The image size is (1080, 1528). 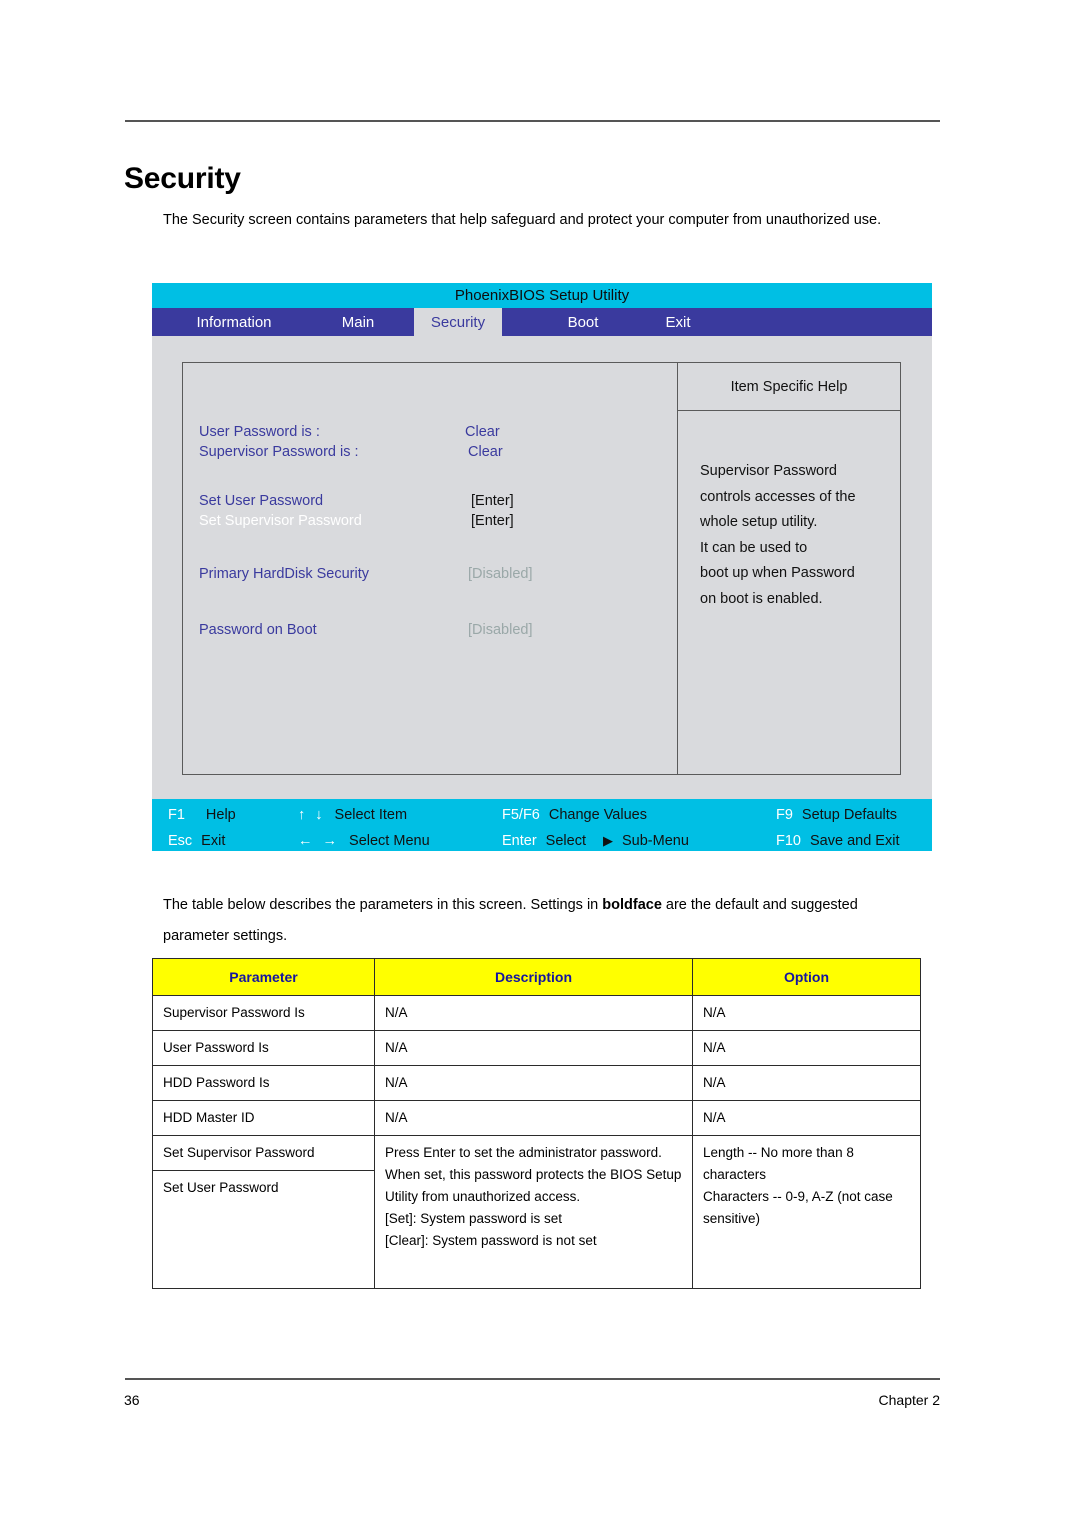 I want to click on fkey-esc-key: Esc, so click(x=180, y=841).